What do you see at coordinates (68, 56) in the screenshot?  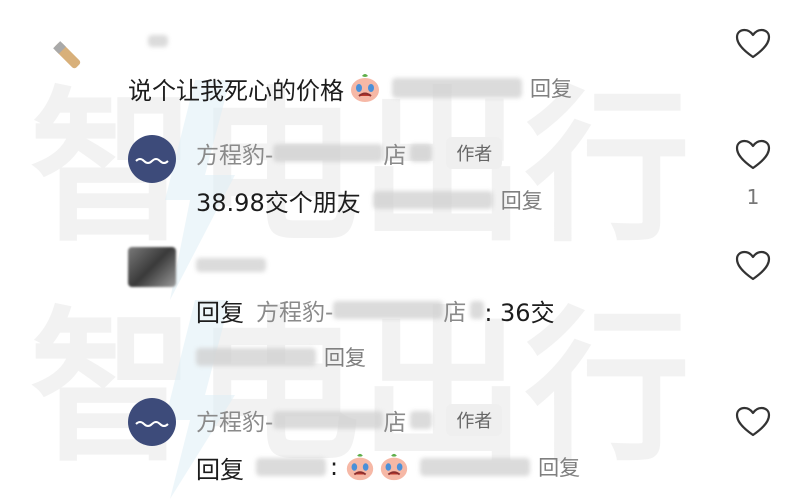 I see `avatar` at bounding box center [68, 56].